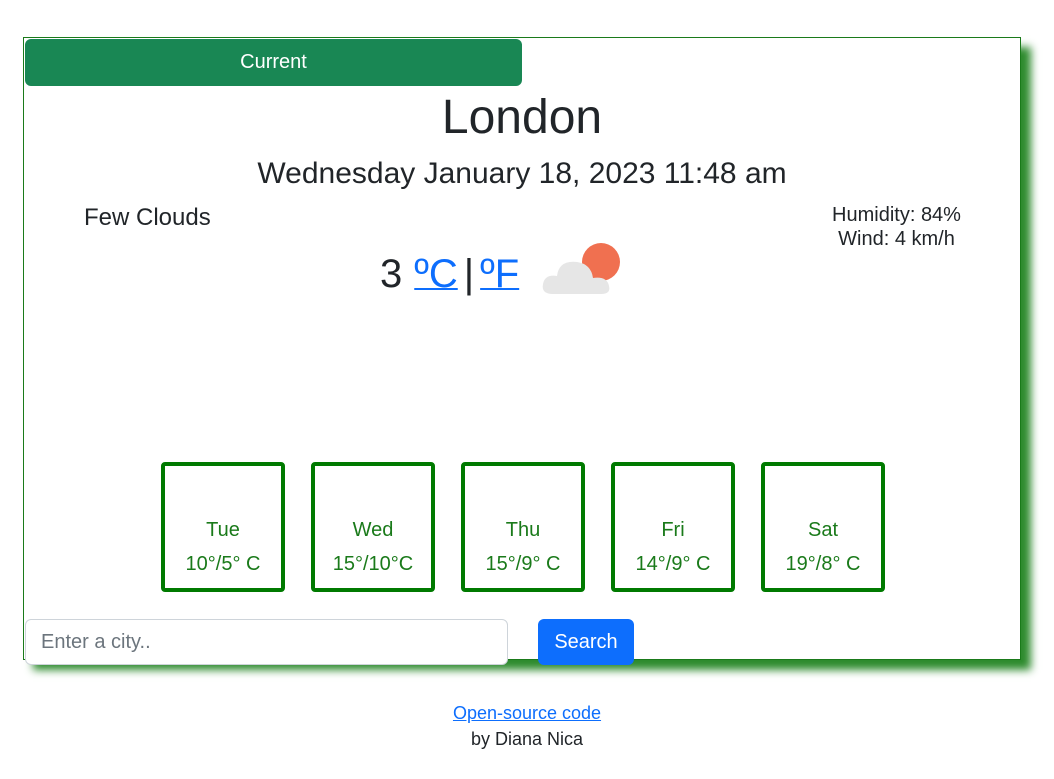 The width and height of the screenshot is (1054, 779). Describe the element at coordinates (373, 564) in the screenshot. I see `forecast-temp: 15°/10°C` at that location.